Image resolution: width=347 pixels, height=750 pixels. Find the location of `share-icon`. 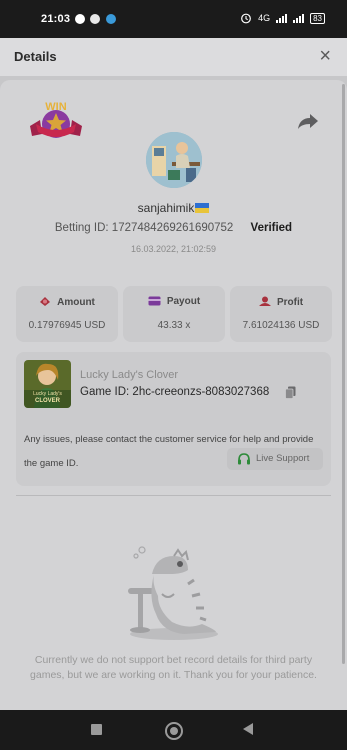

share-icon is located at coordinates (308, 121).